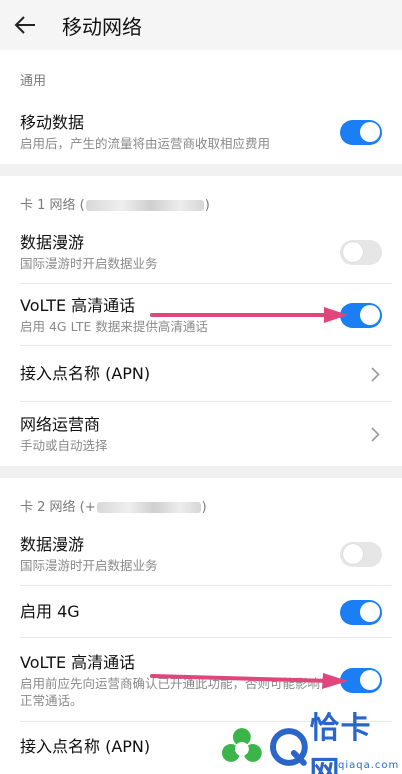  I want to click on sim2-4g-title: 启用 4G, so click(50, 611).